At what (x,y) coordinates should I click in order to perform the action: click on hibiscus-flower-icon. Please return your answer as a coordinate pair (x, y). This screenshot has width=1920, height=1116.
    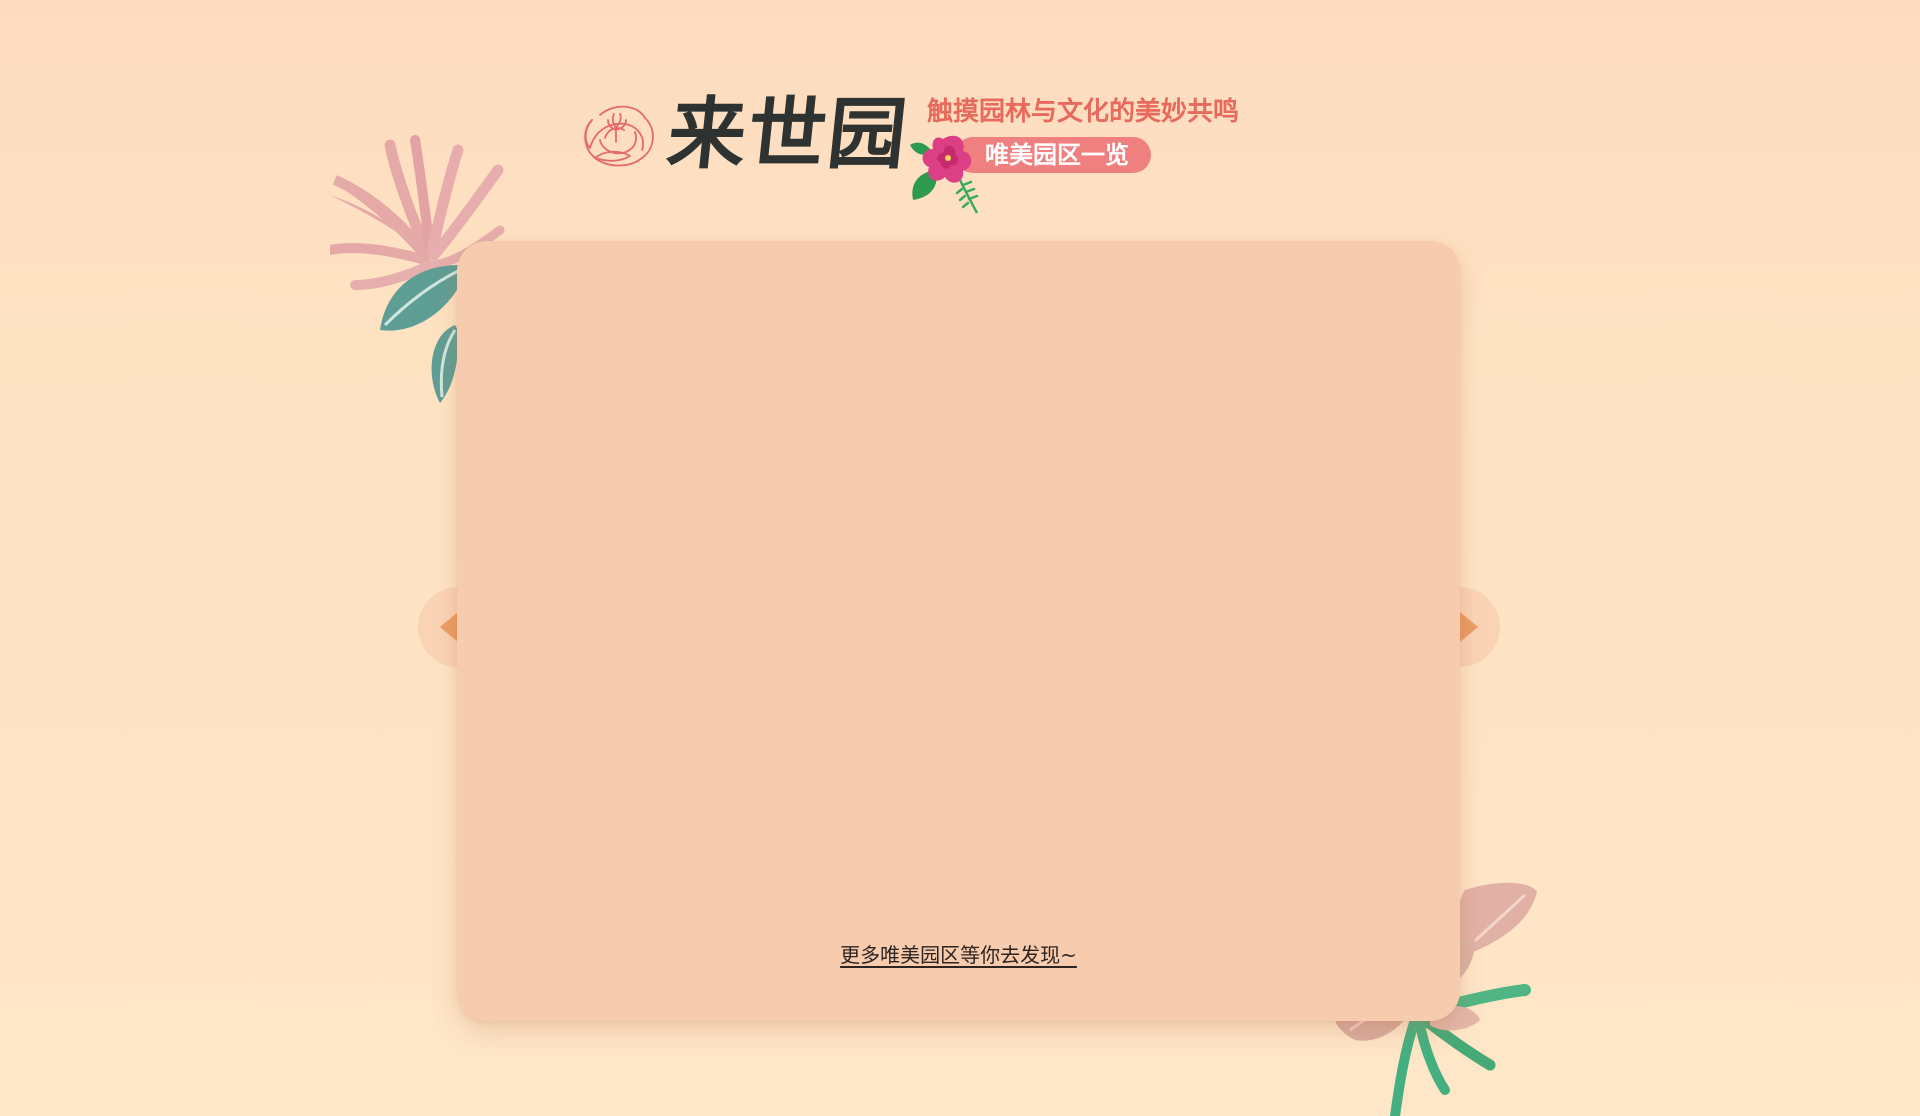
    Looking at the image, I should click on (944, 174).